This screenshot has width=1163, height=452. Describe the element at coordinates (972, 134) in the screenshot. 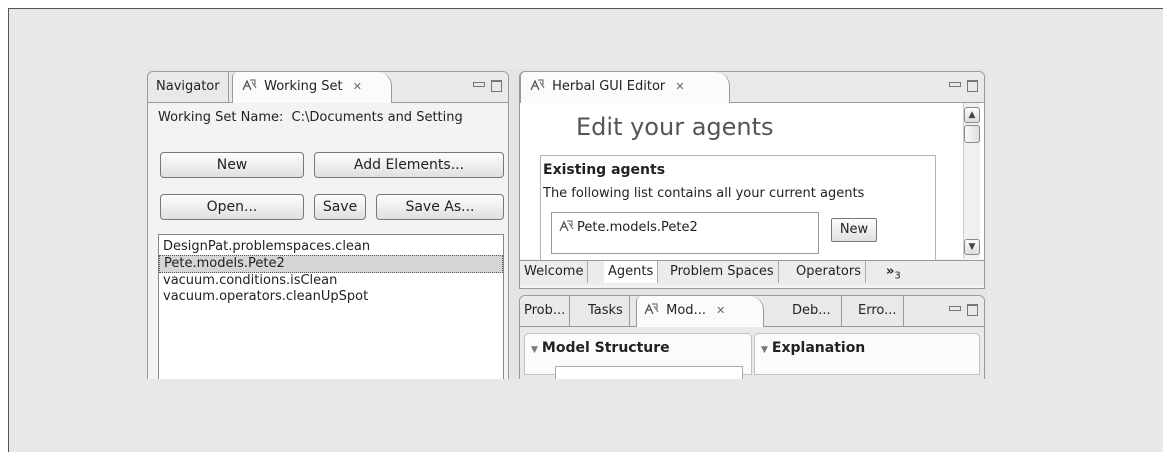

I see `scroll-thumb` at that location.